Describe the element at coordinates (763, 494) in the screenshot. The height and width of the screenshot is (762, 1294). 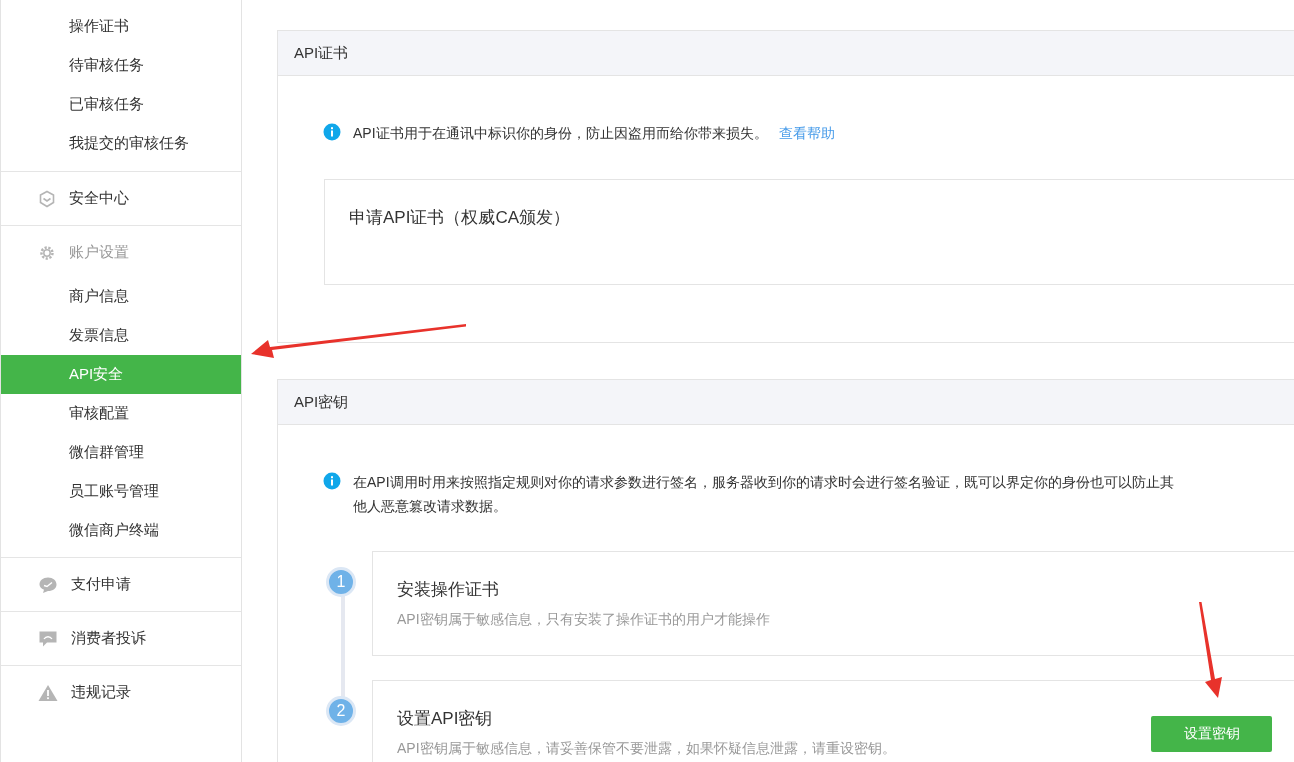
I see `info-text: 在API调用时用来按照指定规则对你的请求参数进行签名，服务器收到你的请求时会进行签名验证，既可以界定你的身份也可以防止其 他人恶意篡改请求数据。` at that location.